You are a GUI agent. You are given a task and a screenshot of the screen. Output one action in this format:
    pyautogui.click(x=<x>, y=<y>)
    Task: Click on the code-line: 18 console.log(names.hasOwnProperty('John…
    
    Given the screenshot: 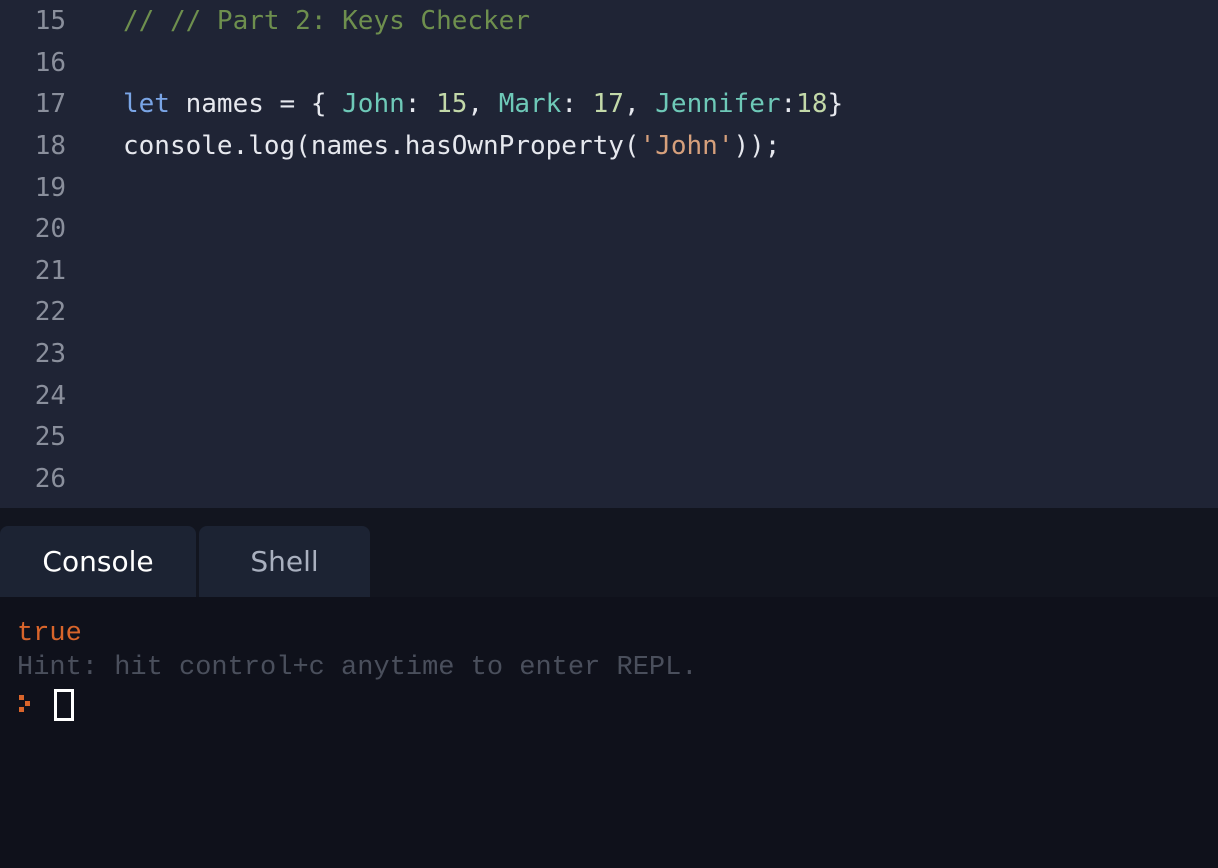 What is the action you would take?
    pyautogui.click(x=609, y=146)
    